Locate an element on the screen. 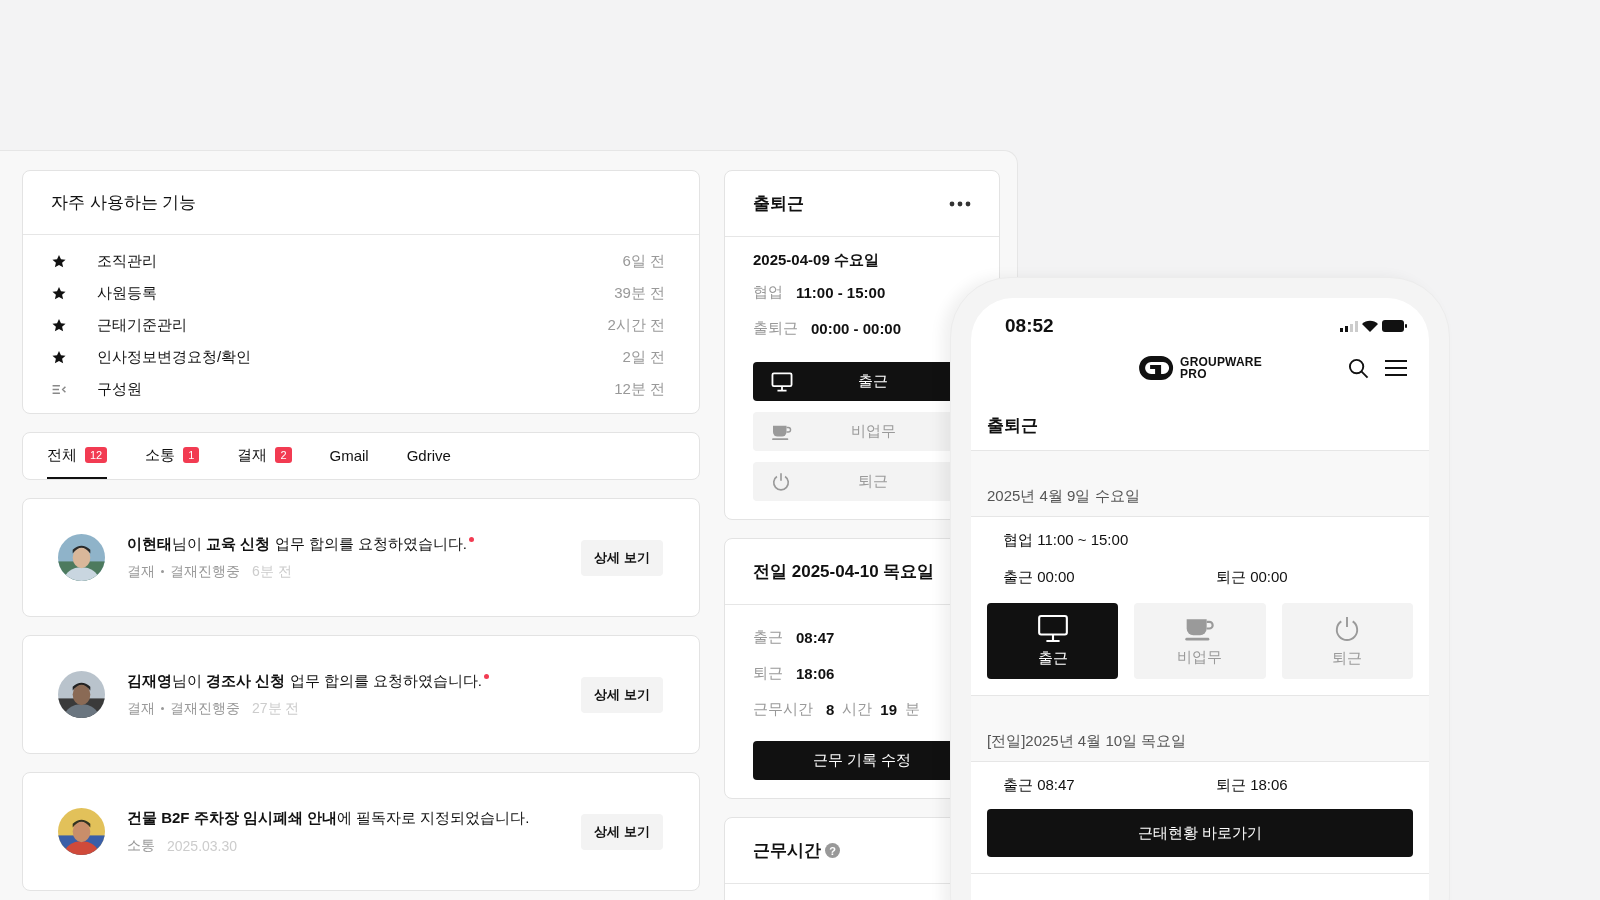 The height and width of the screenshot is (900, 1600). edit-record-button: 근무 기록 수정 is located at coordinates (852, 760).